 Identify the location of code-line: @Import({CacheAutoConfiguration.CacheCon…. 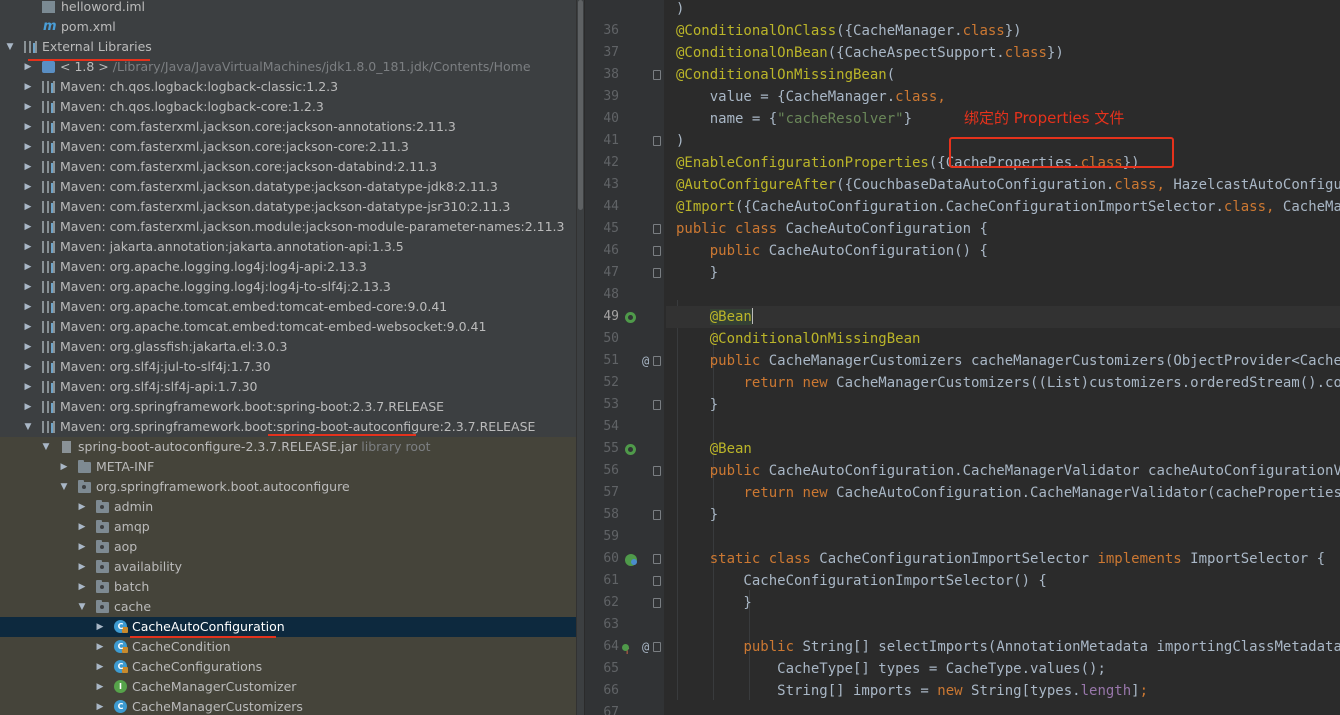
(1008, 207).